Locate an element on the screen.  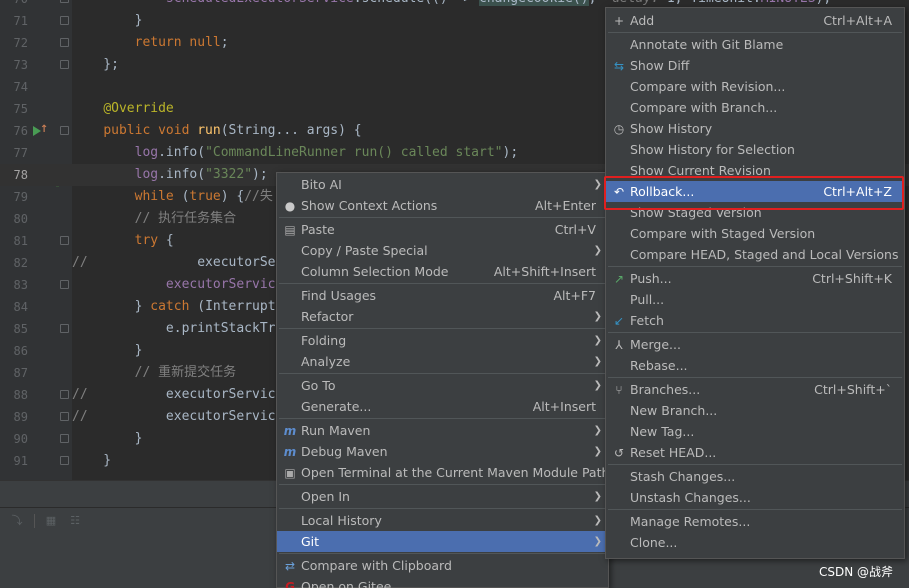
line-number: 85 is located at coordinates (20, 329).